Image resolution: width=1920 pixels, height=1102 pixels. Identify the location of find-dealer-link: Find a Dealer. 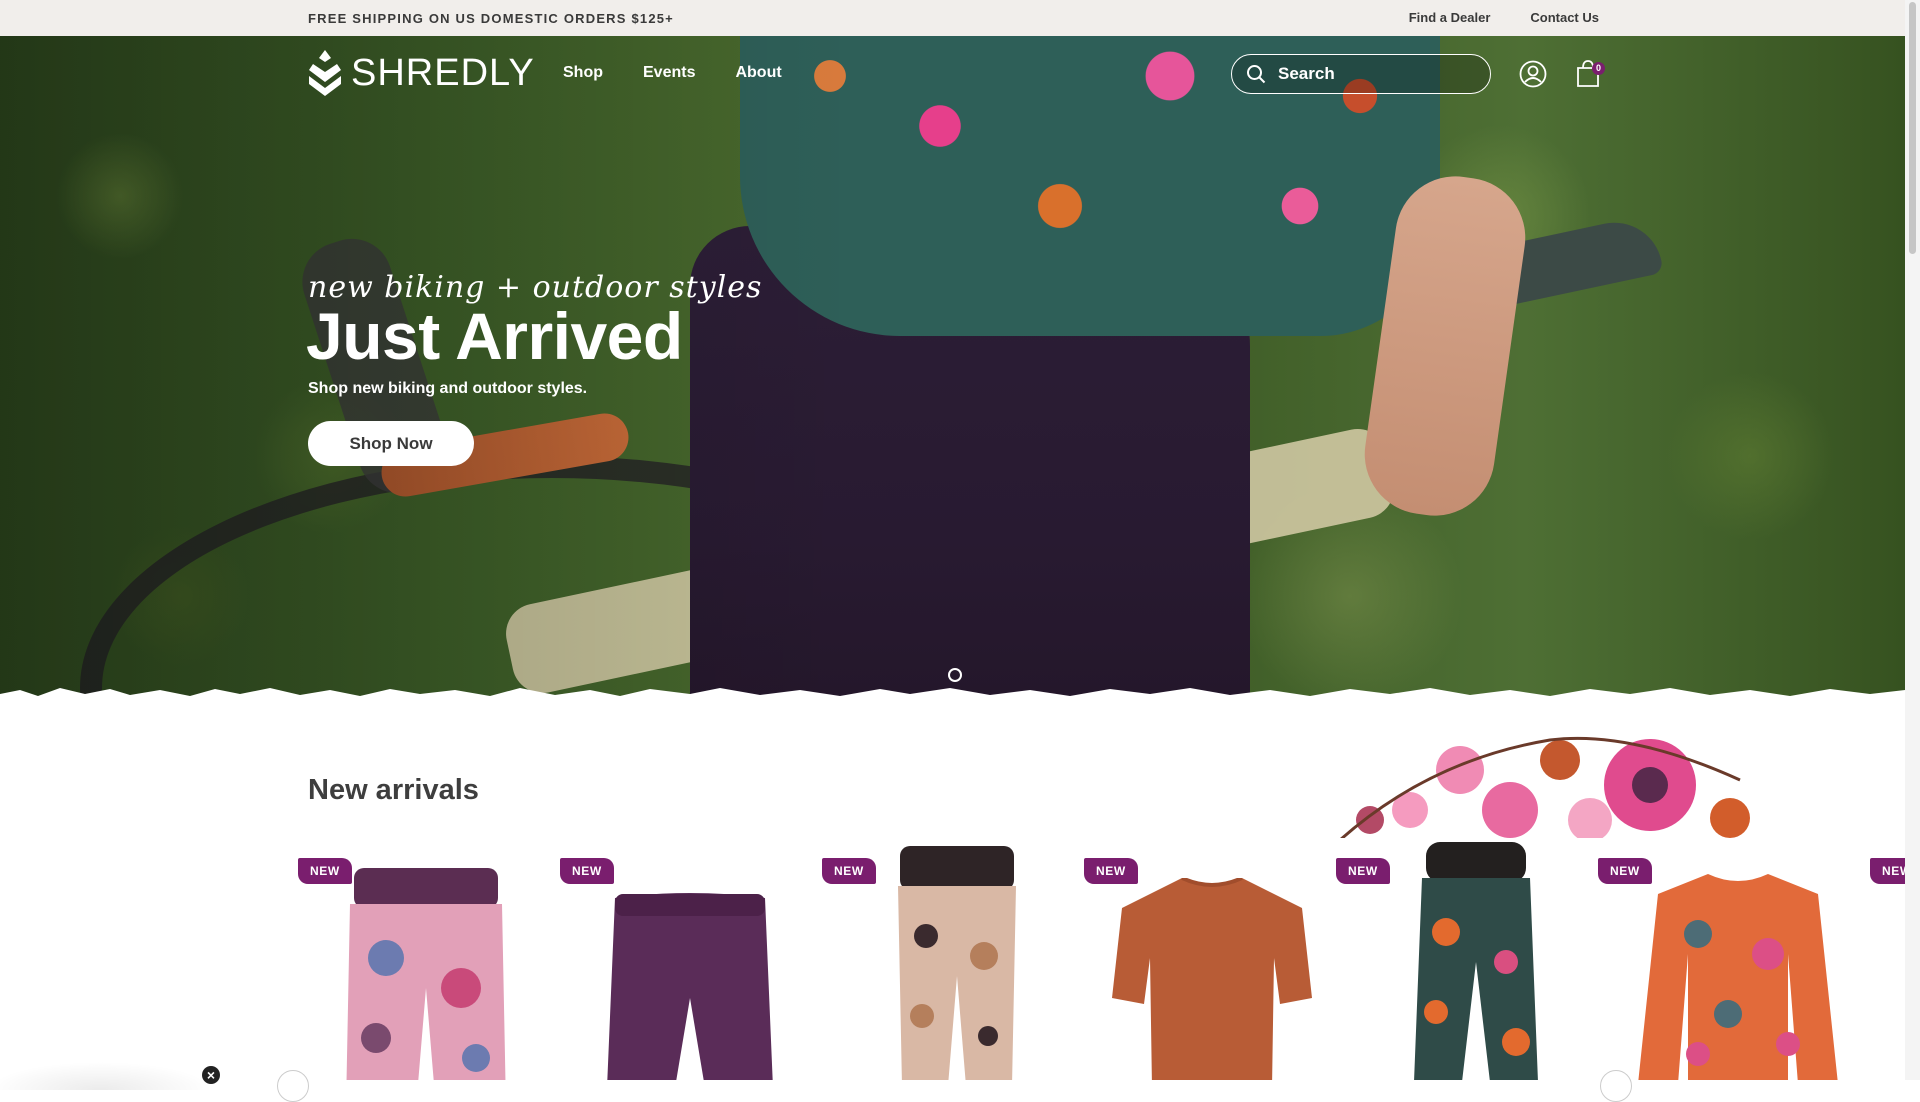
(1450, 17).